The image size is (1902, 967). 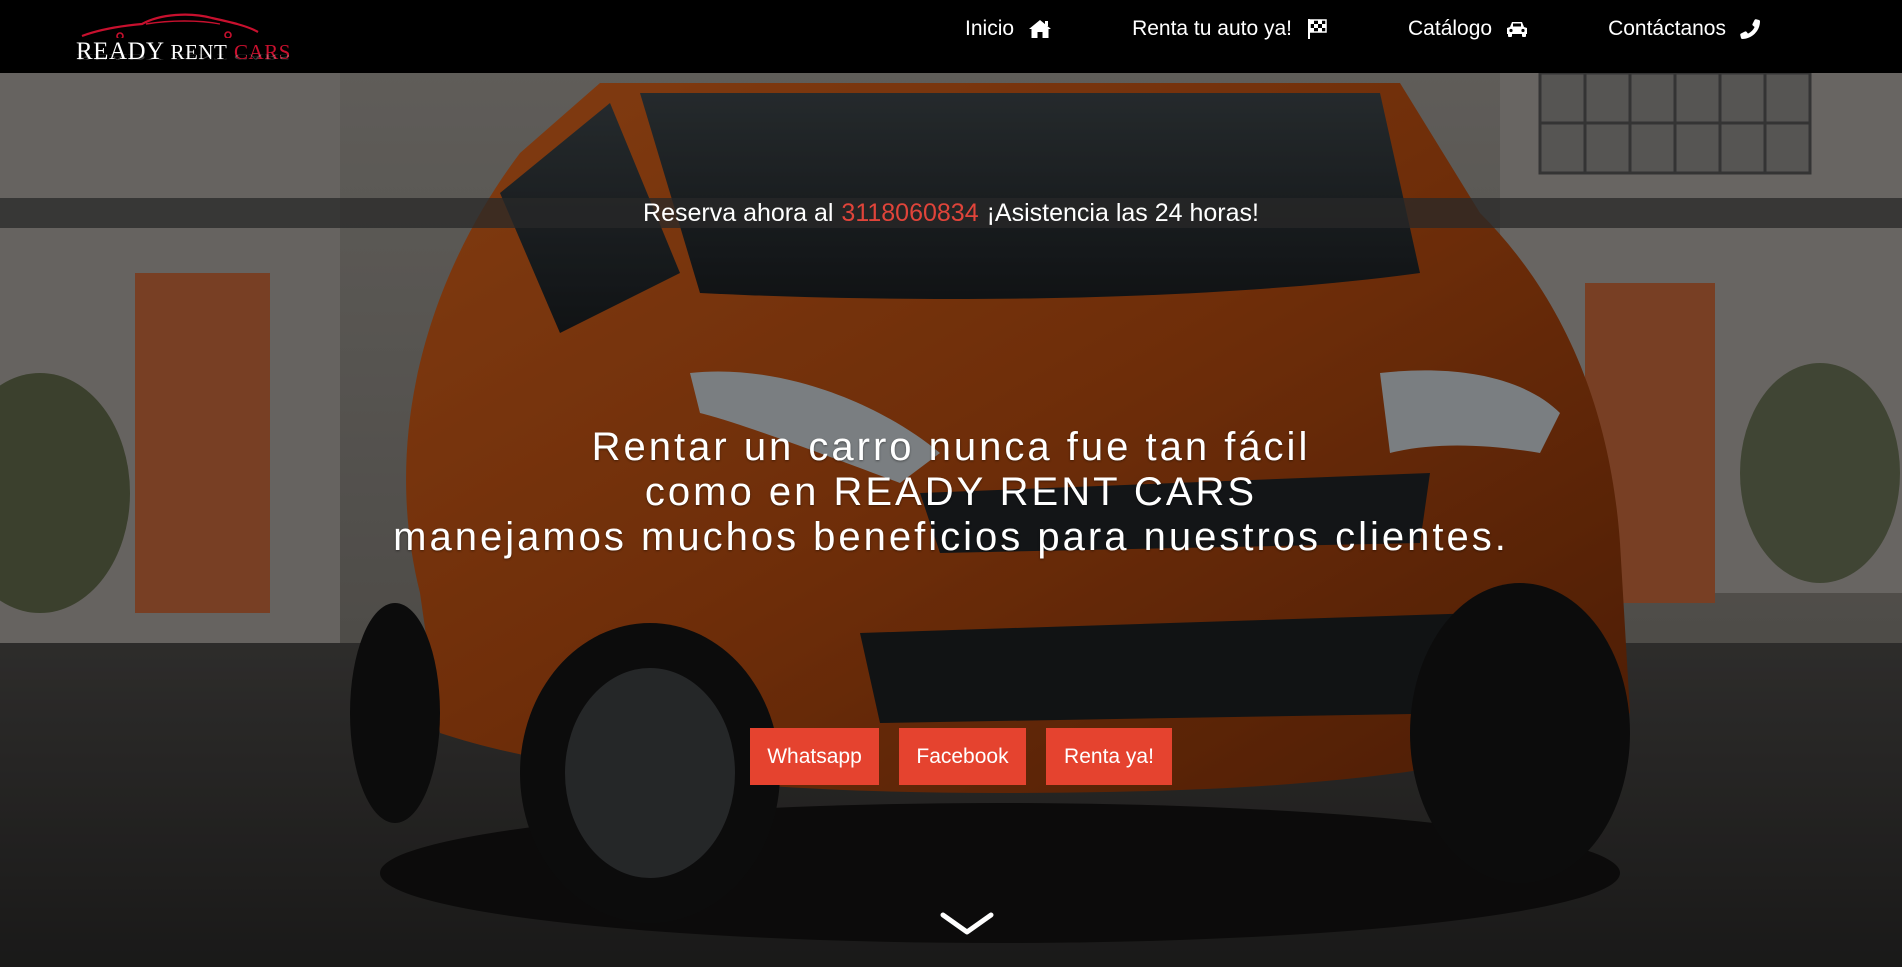 I want to click on phone-icon, so click(x=1750, y=29).